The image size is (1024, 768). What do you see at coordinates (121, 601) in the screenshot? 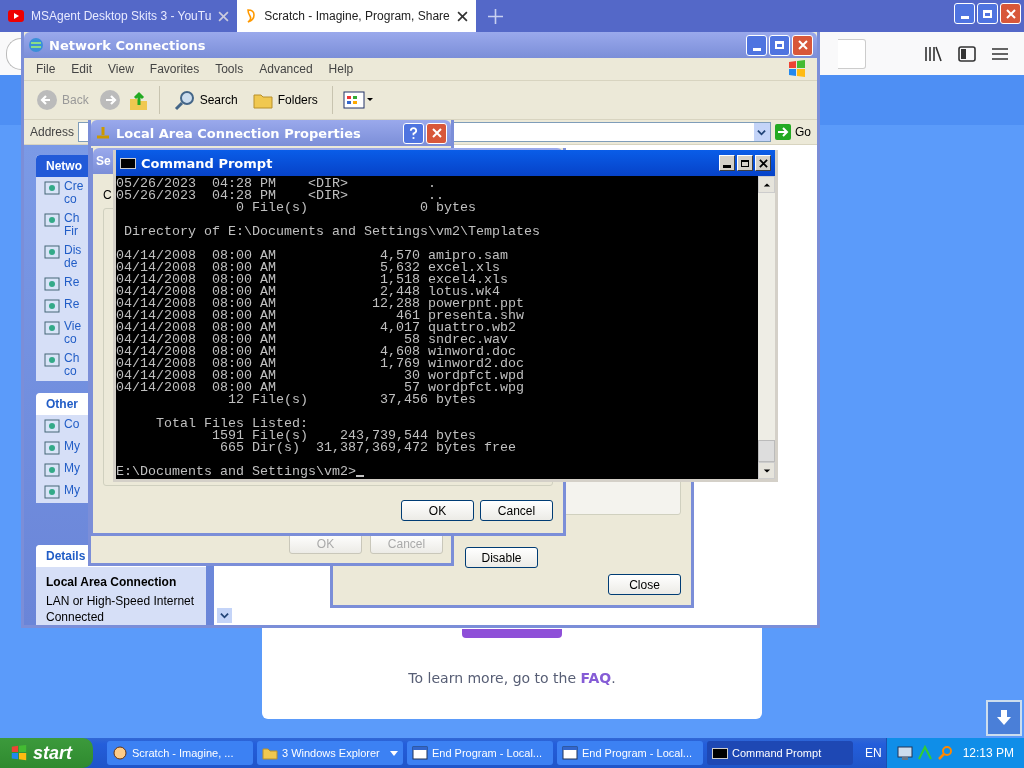
I see `connection-detail: LAN or High-Speed Internet` at bounding box center [121, 601].